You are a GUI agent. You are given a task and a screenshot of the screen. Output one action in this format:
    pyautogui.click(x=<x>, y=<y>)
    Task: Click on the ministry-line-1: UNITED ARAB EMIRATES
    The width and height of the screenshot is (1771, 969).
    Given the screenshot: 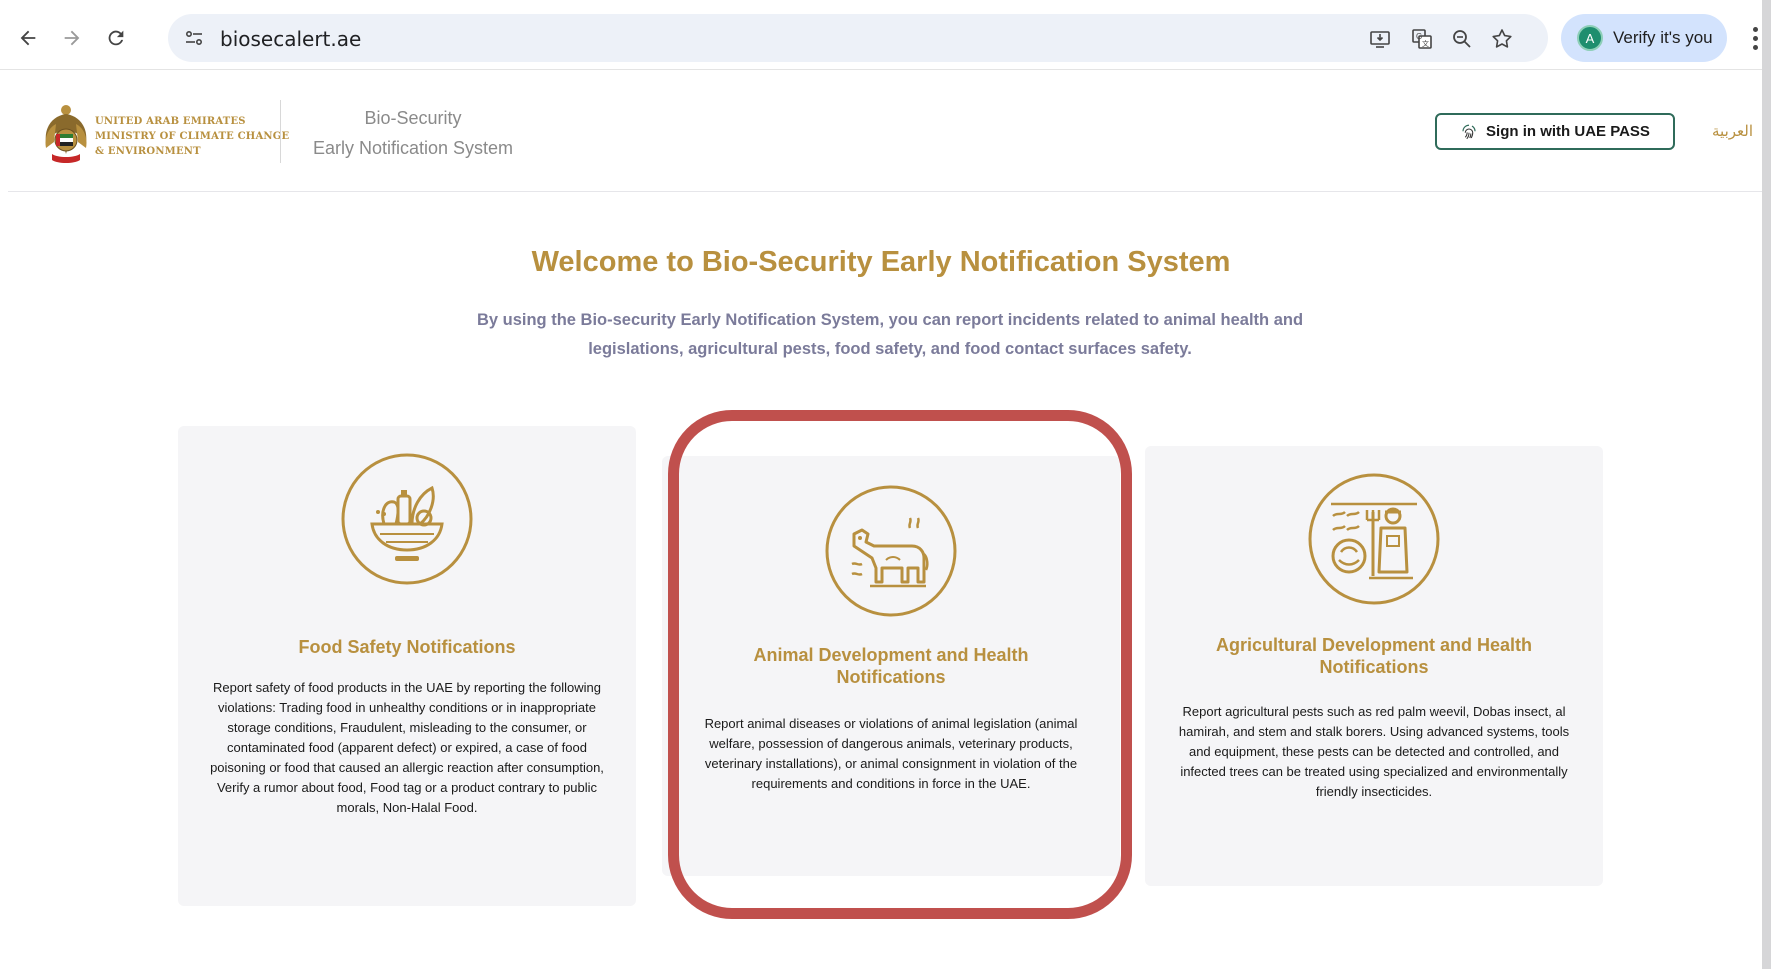 What is the action you would take?
    pyautogui.click(x=170, y=121)
    